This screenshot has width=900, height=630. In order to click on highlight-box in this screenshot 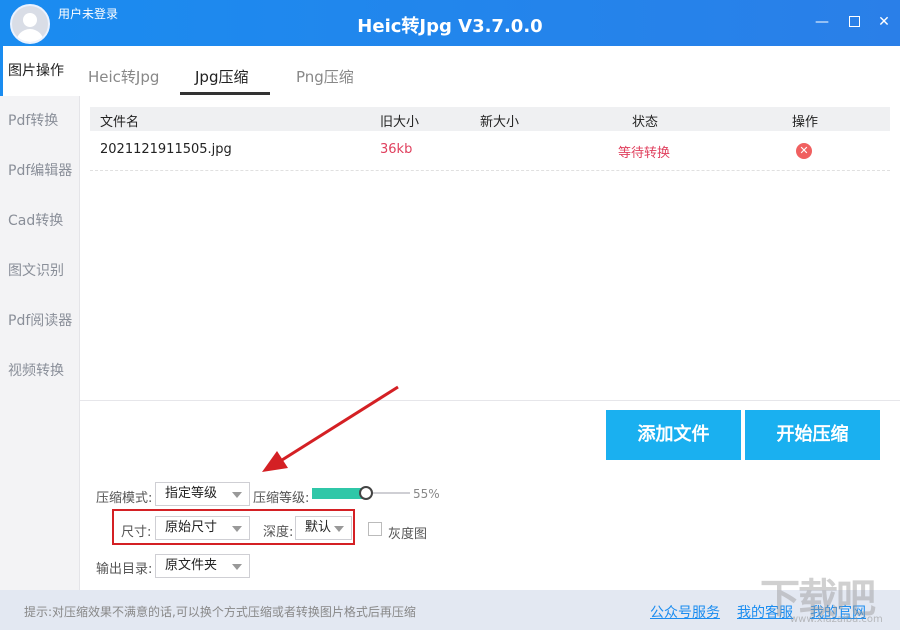, I will do `click(233, 527)`.